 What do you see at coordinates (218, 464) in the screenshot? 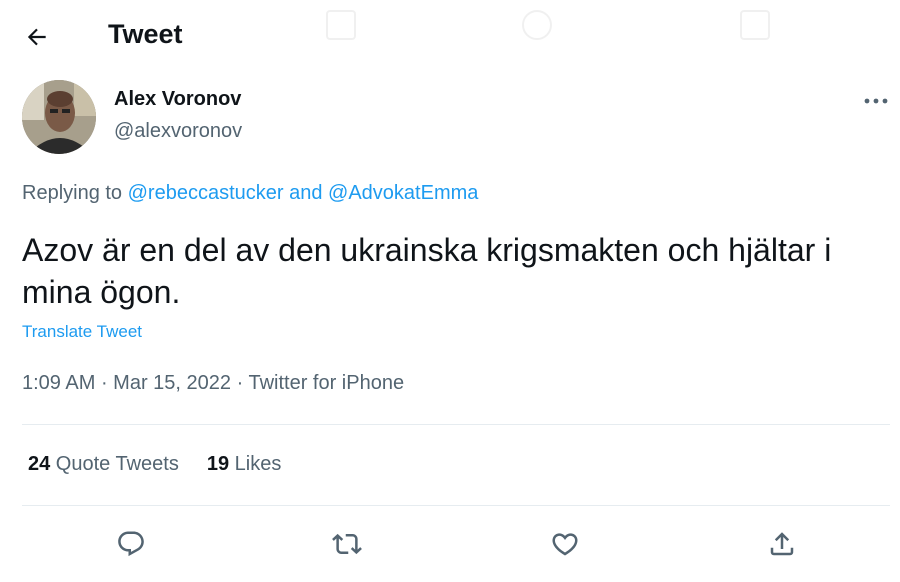
I see `like-count: 19` at bounding box center [218, 464].